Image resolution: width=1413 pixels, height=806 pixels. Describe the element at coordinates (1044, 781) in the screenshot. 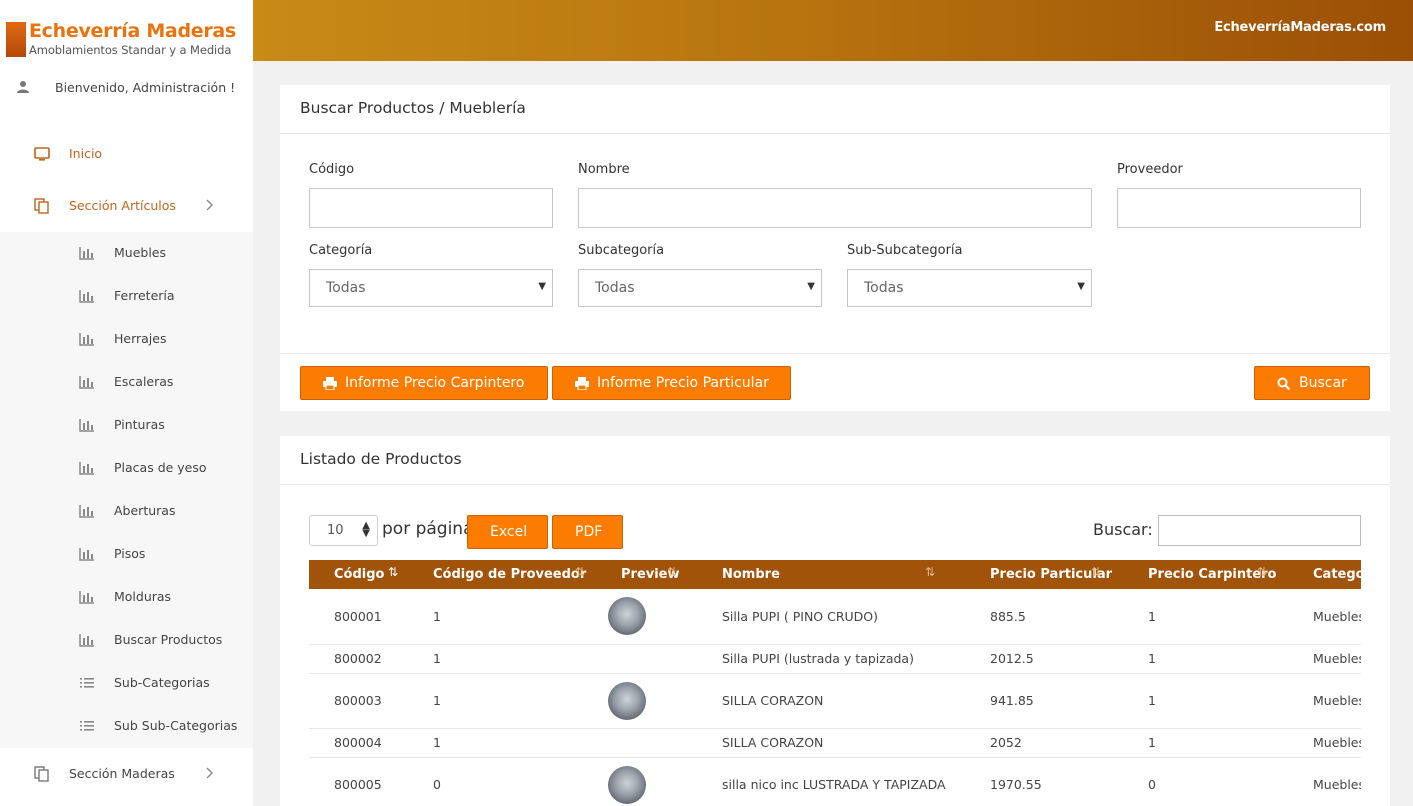

I see `cell-particular: 1970.55` at that location.